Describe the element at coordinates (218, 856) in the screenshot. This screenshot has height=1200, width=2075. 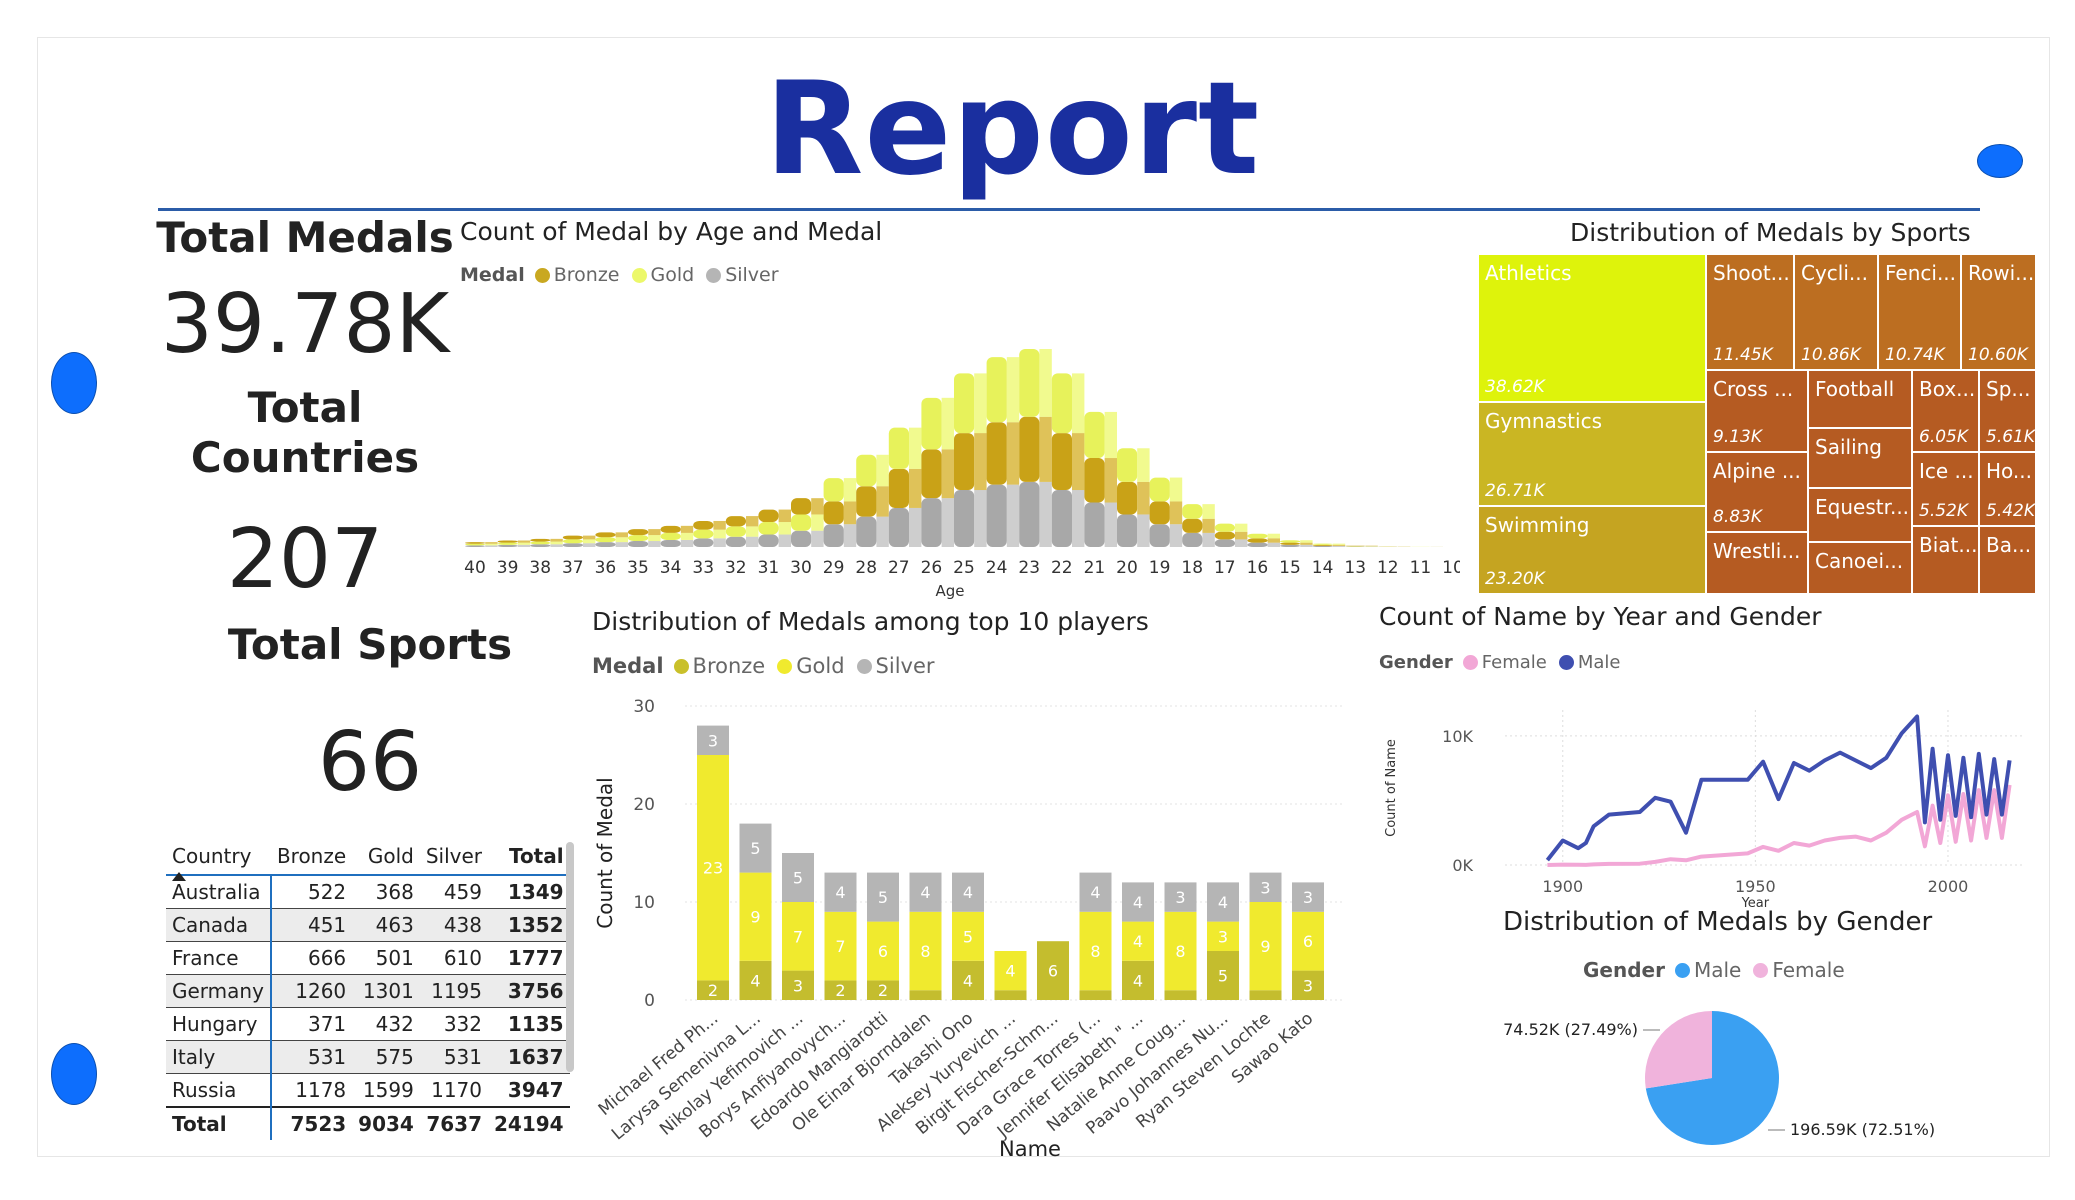
I see `col-header-country: Country` at that location.